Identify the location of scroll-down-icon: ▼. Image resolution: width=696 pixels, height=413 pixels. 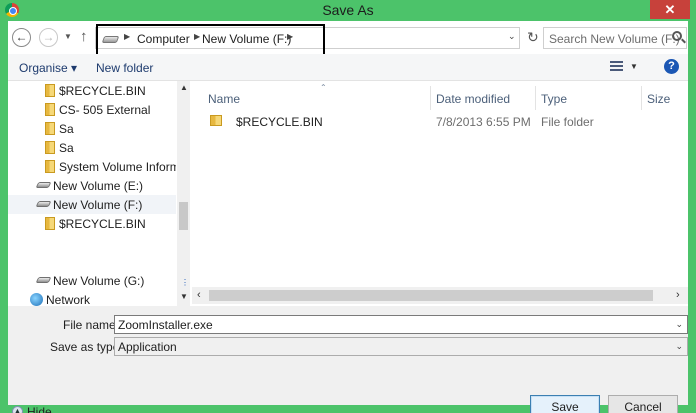
(184, 296).